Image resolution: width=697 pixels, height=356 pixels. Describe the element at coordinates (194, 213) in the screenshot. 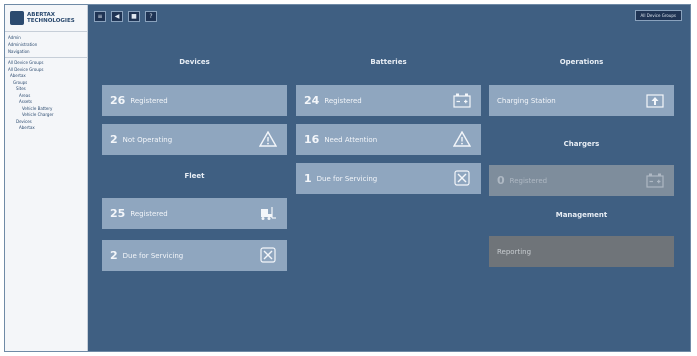

I see `tile-fleet-registered: 25 Registered` at that location.